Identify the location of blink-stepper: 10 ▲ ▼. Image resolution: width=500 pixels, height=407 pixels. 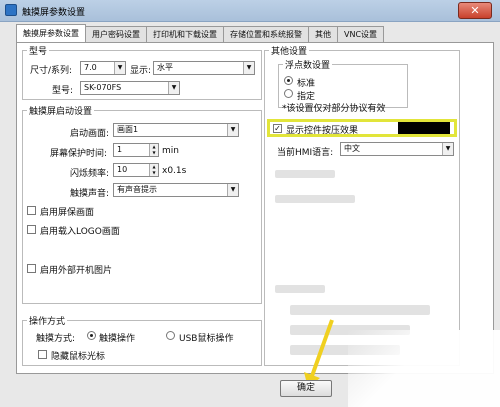
(136, 170).